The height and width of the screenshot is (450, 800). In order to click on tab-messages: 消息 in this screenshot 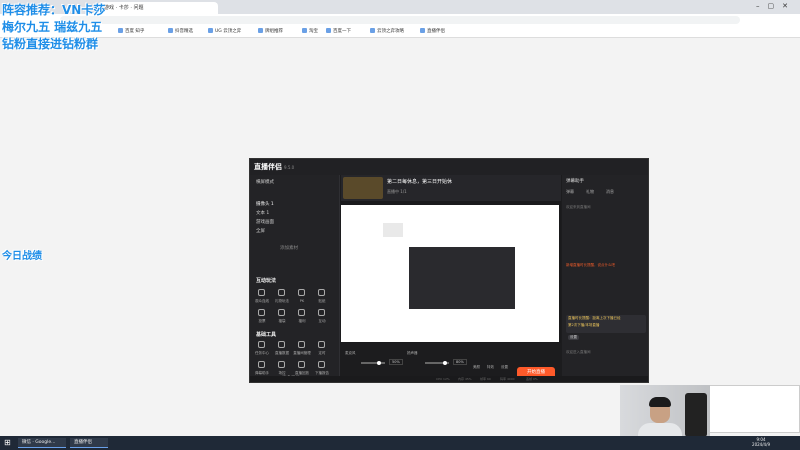, I will do `click(610, 192)`.